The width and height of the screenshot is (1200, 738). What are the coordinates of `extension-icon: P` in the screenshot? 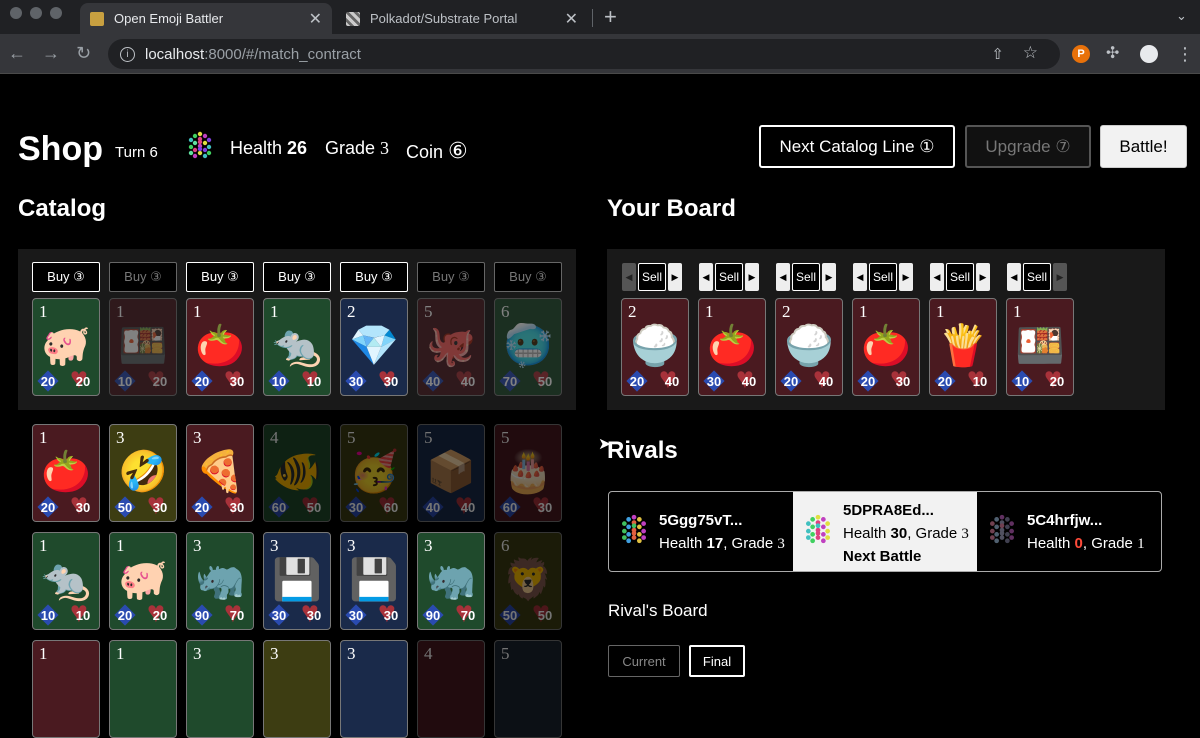 It's located at (1081, 54).